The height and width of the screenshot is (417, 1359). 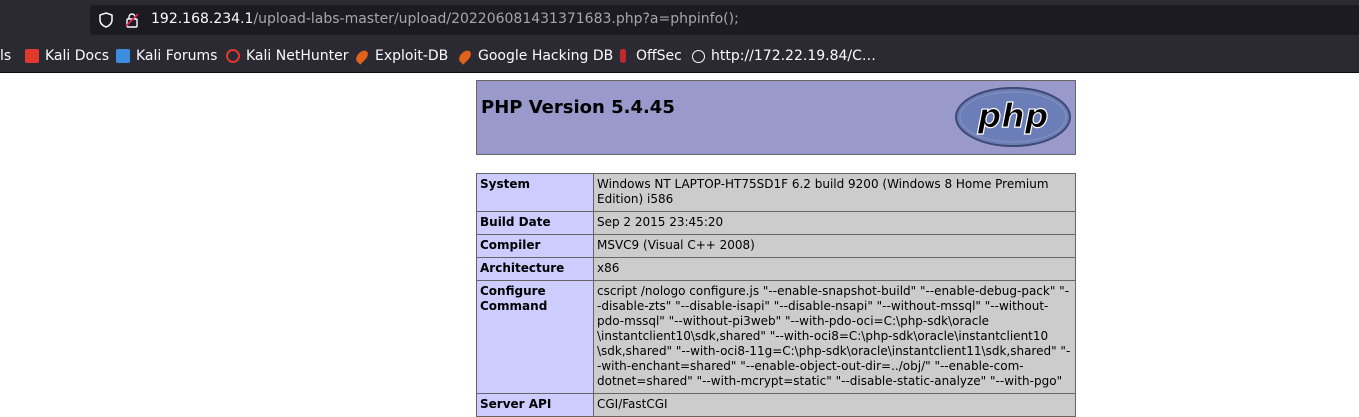 What do you see at coordinates (202, 19) in the screenshot?
I see `url-host: 192.168.234.1` at bounding box center [202, 19].